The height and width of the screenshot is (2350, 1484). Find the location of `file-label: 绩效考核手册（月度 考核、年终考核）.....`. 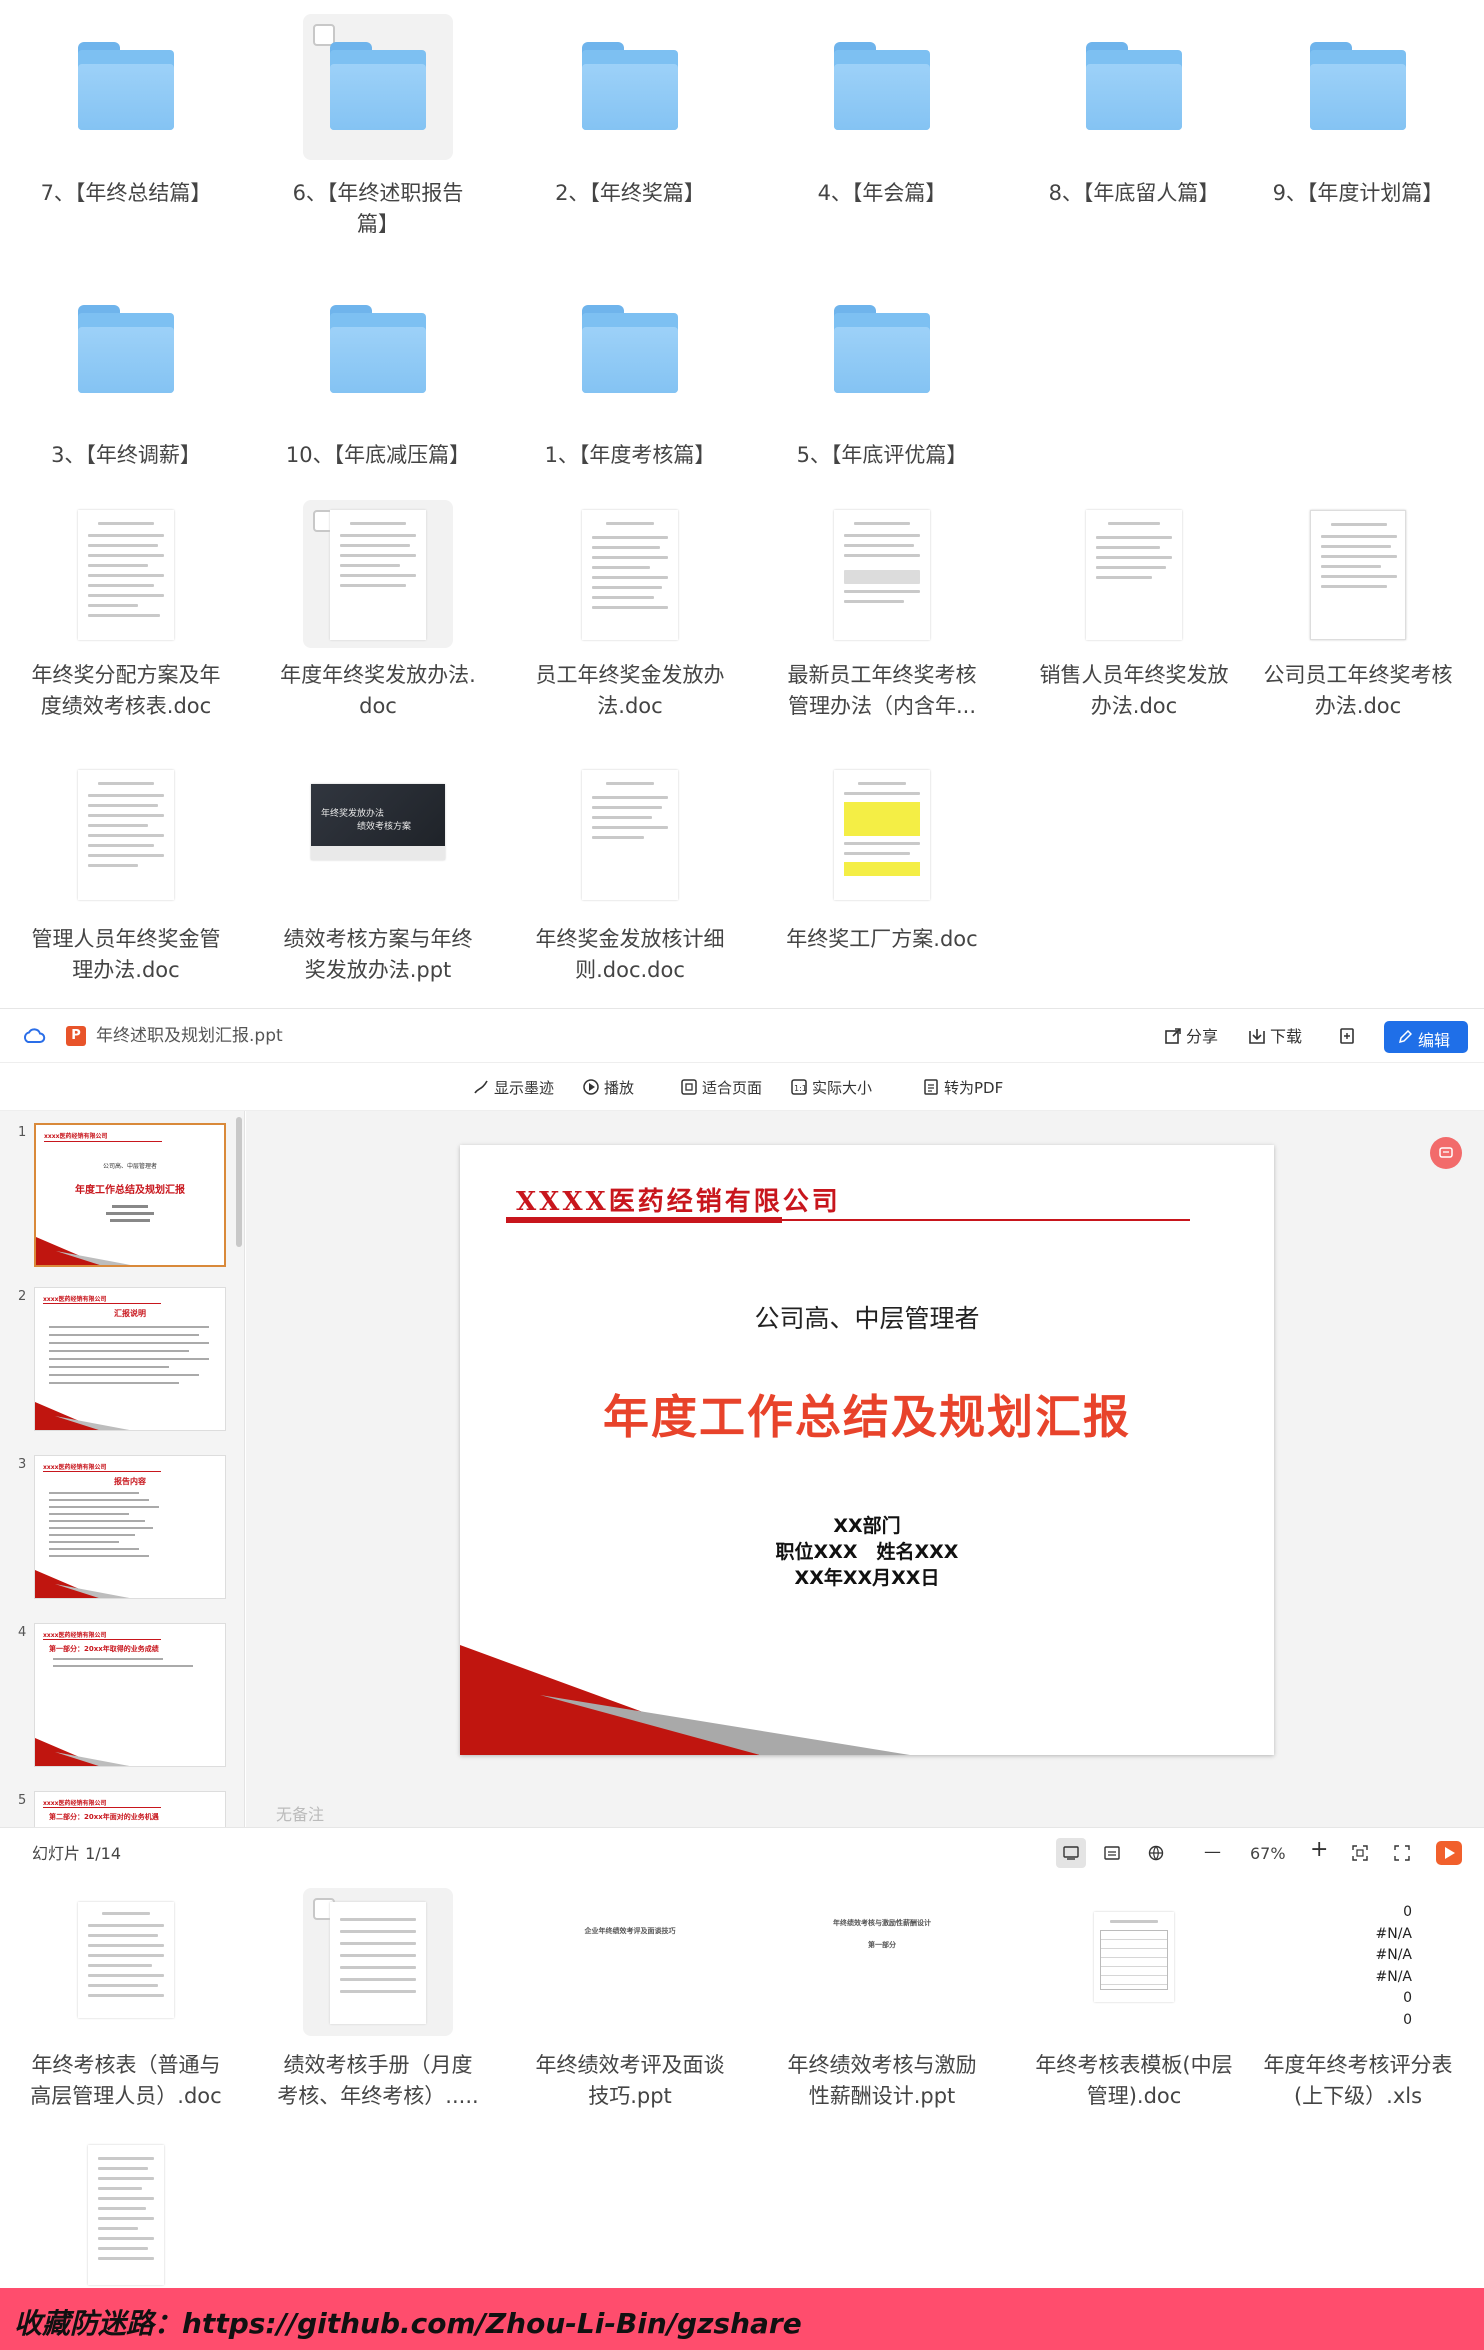

file-label: 绩效考核手册（月度 考核、年终考核）..... is located at coordinates (378, 2080).